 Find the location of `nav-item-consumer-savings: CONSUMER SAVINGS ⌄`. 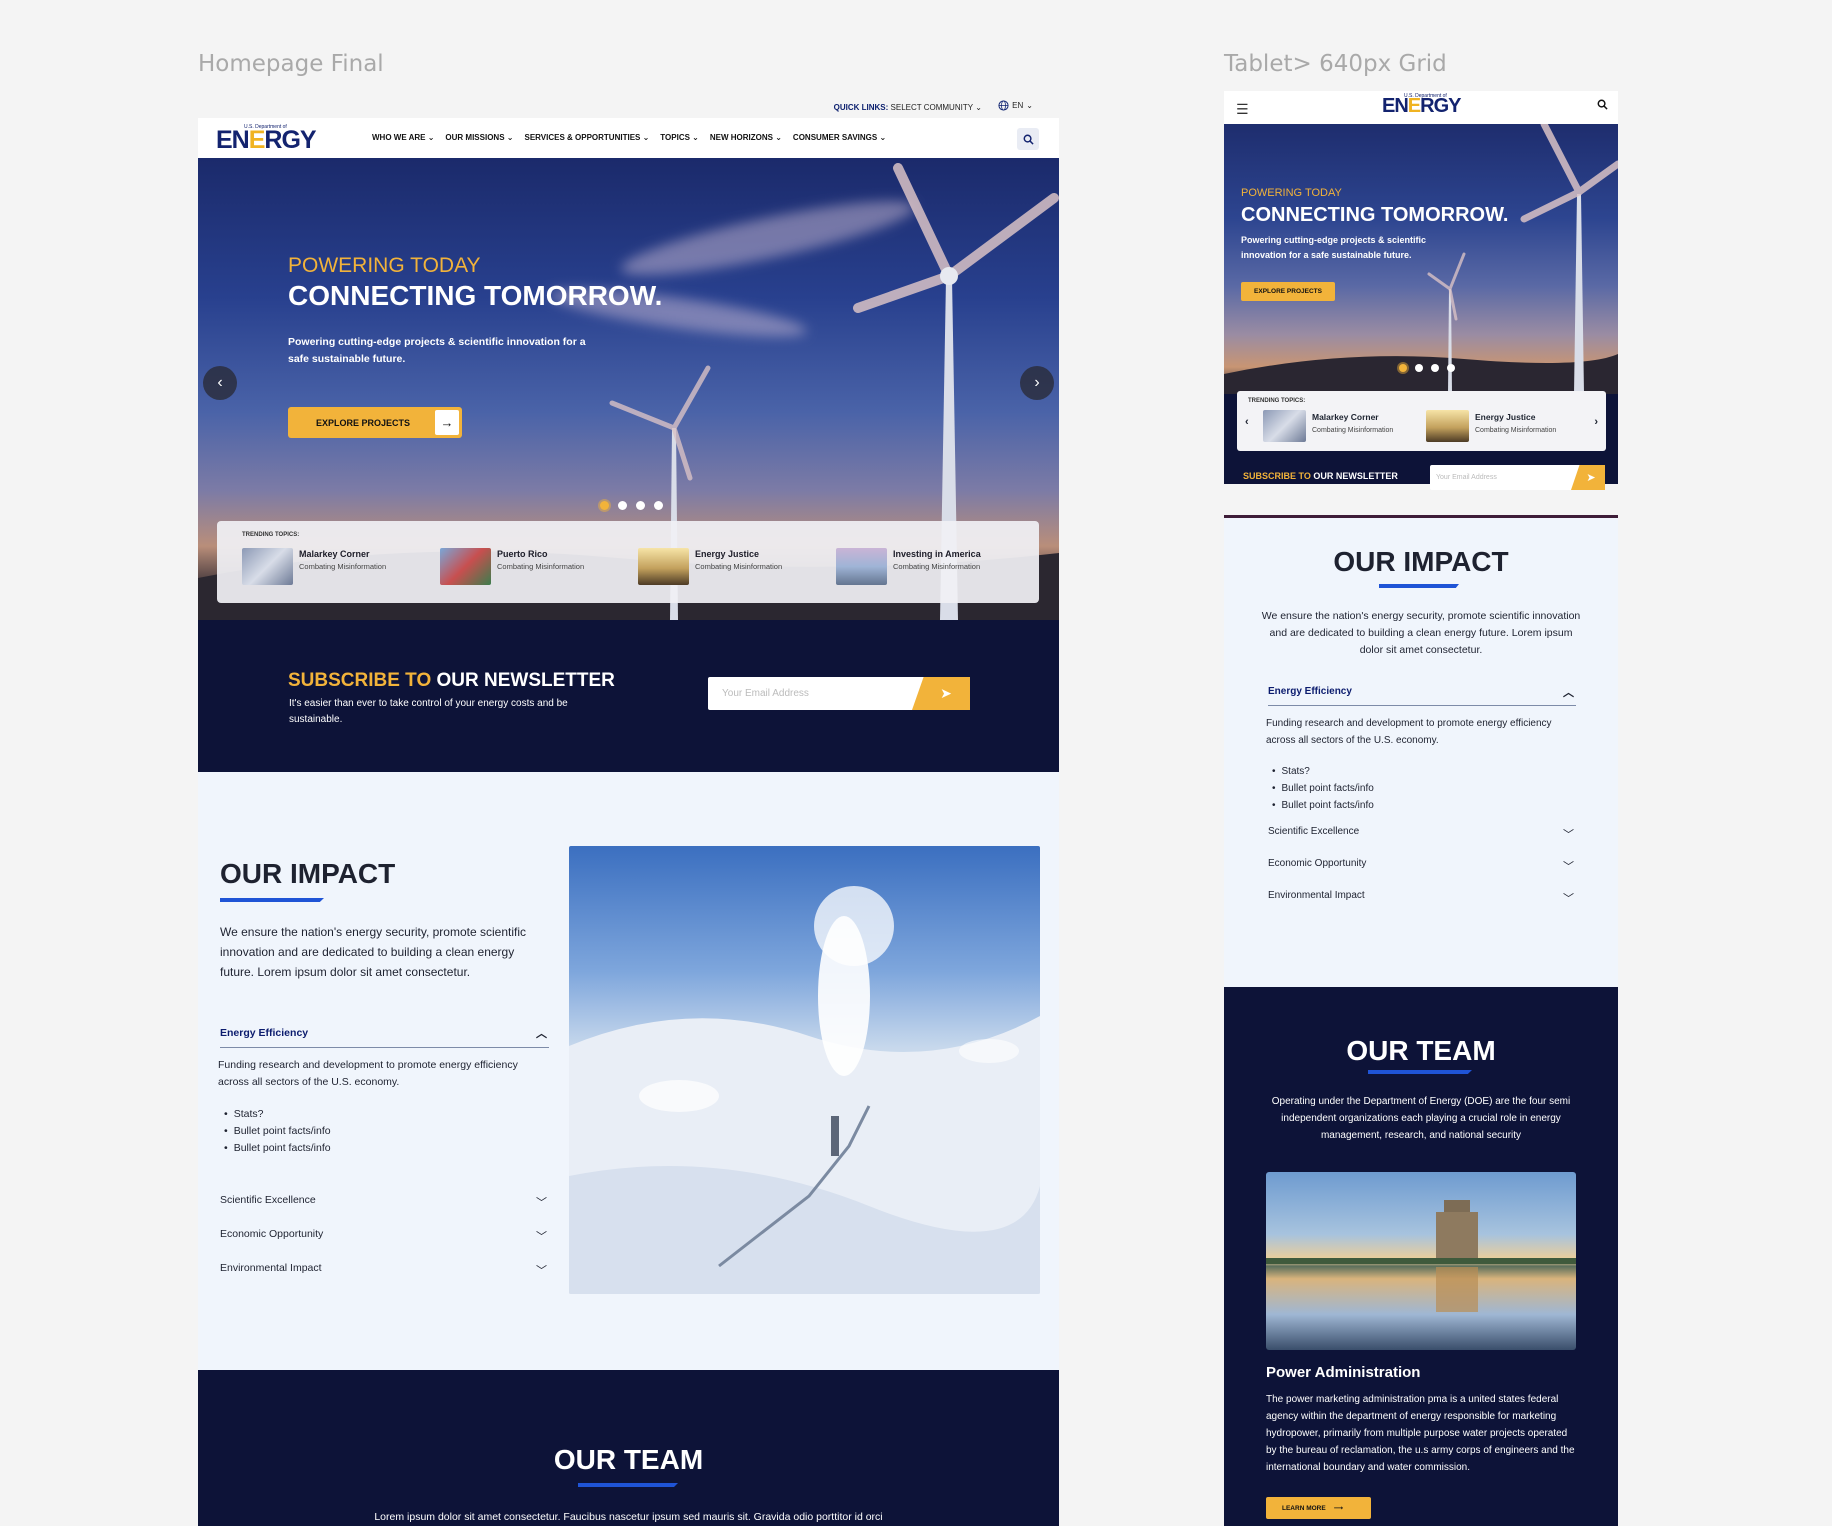

nav-item-consumer-savings: CONSUMER SAVINGS ⌄ is located at coordinates (839, 137).